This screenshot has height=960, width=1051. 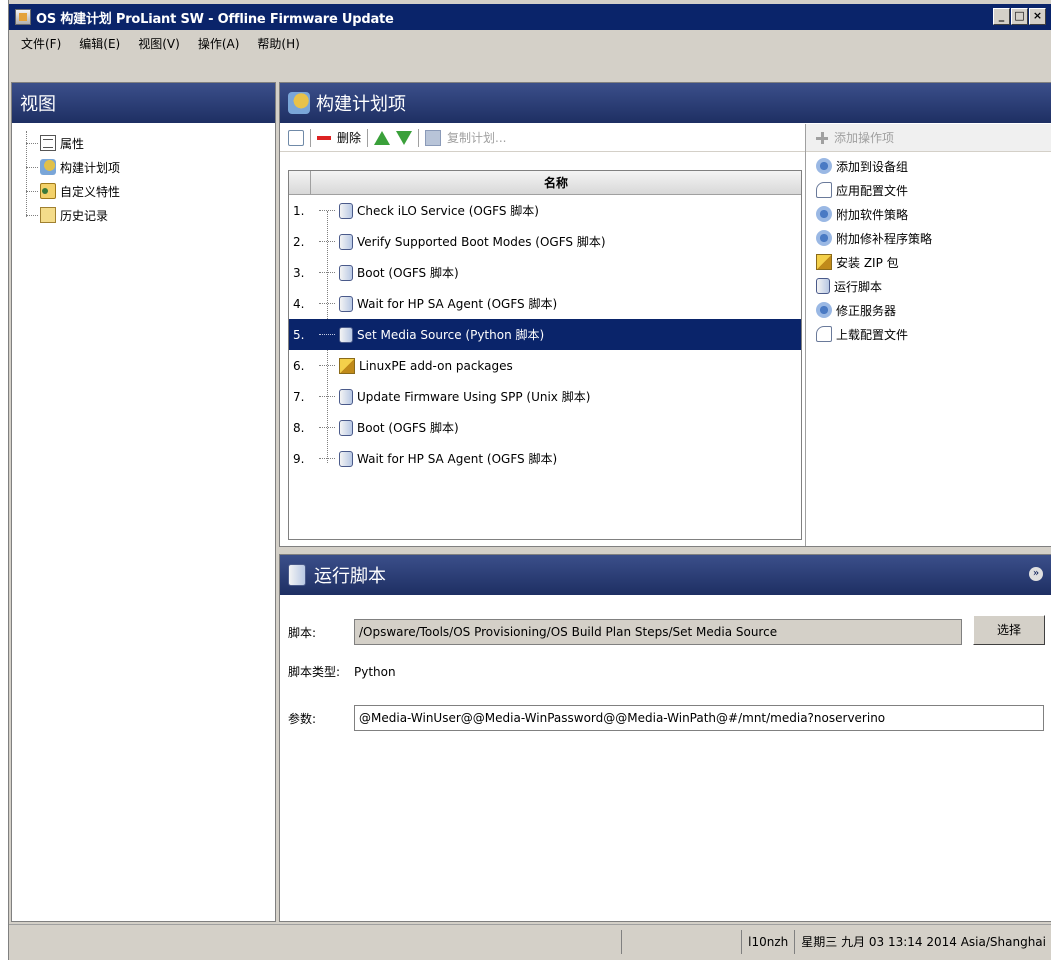 What do you see at coordinates (884, 238) in the screenshot?
I see `action-label: 附加修补程序策略` at bounding box center [884, 238].